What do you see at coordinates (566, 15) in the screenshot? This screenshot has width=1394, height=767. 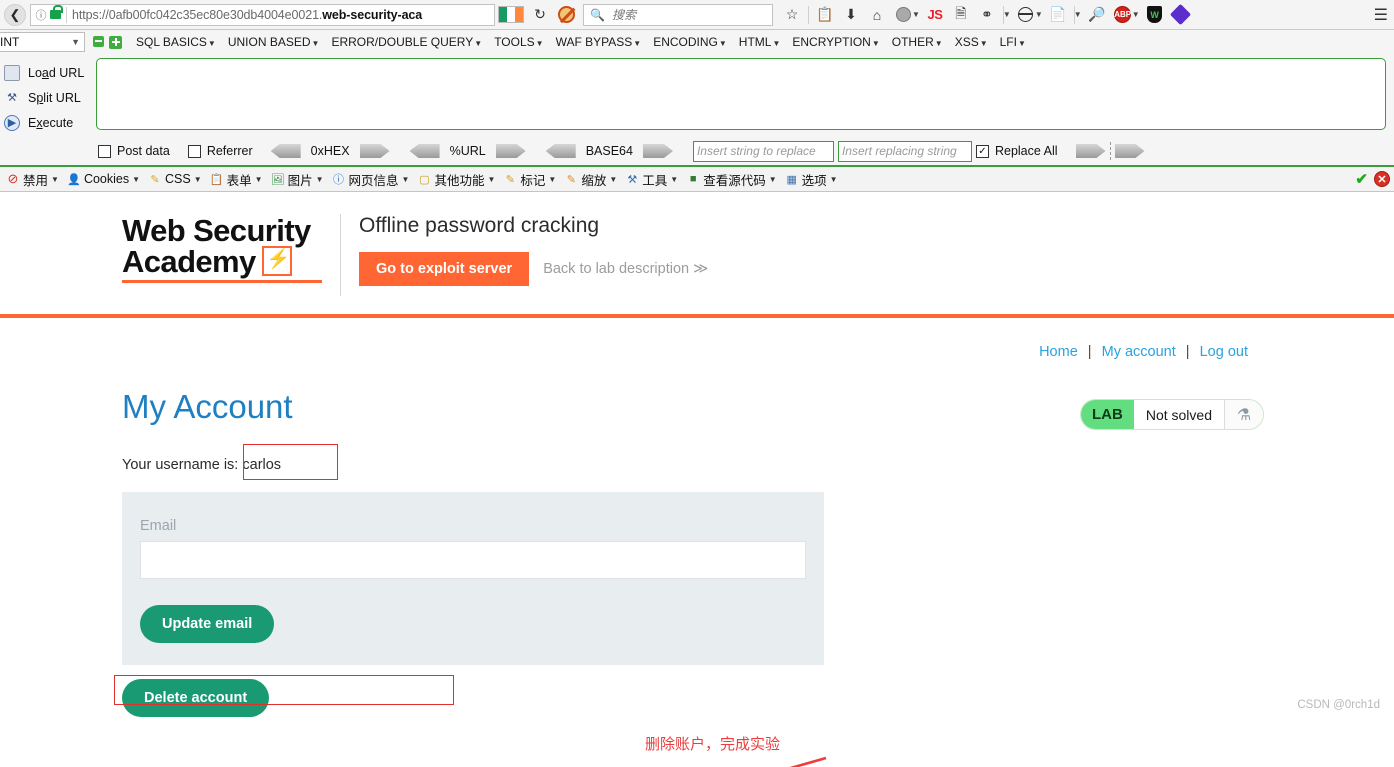 I see `noscript-icon` at bounding box center [566, 15].